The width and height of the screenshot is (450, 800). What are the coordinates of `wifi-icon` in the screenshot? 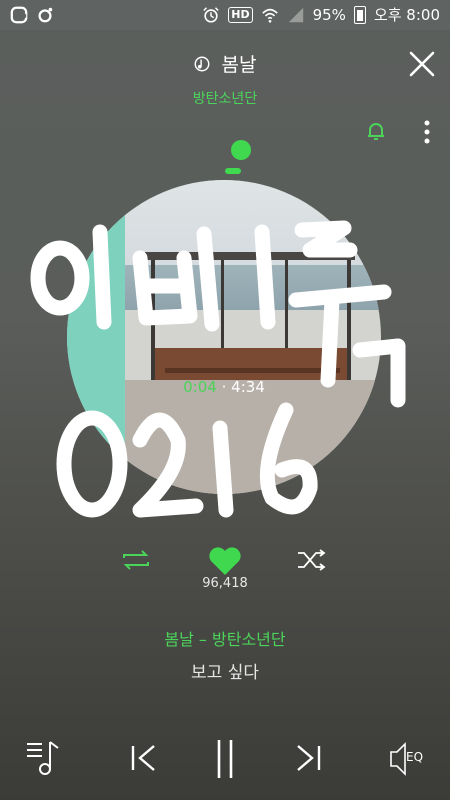 It's located at (269, 15).